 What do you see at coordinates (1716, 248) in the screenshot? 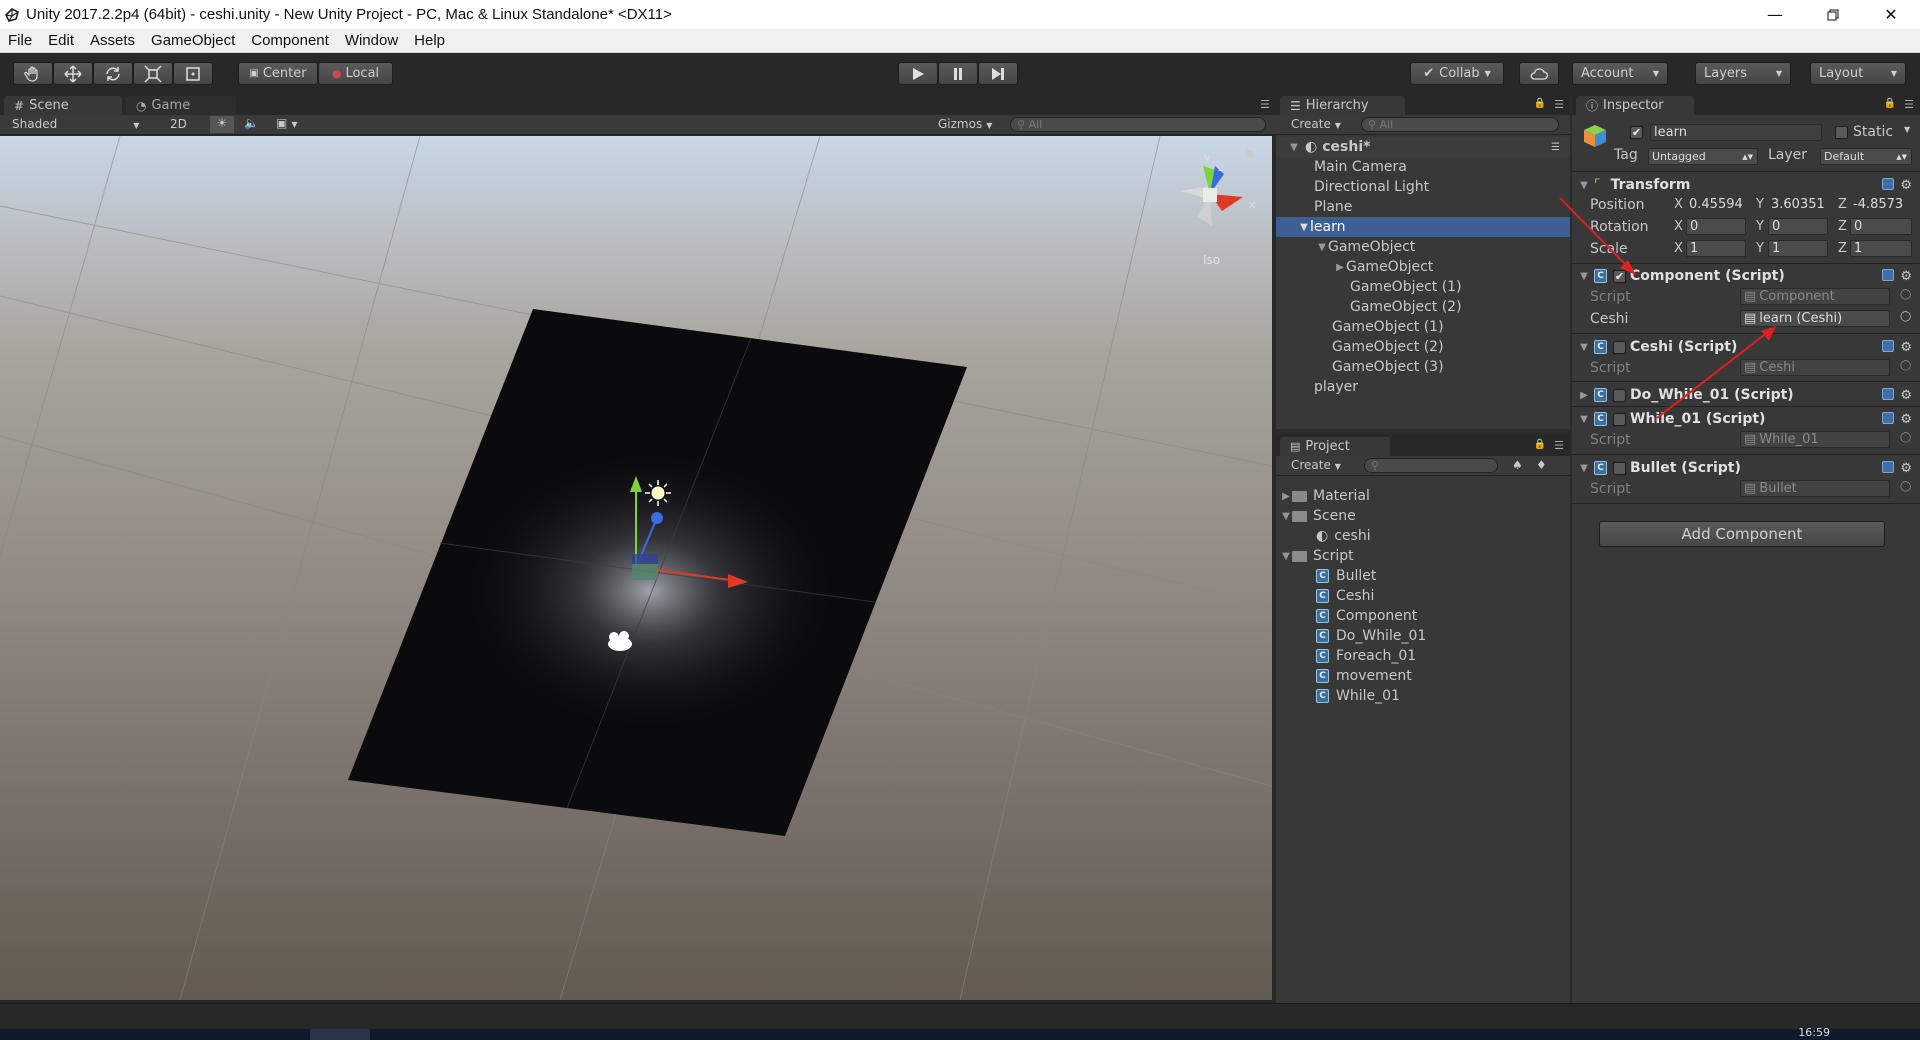
I see `scale-x-field: 1` at bounding box center [1716, 248].